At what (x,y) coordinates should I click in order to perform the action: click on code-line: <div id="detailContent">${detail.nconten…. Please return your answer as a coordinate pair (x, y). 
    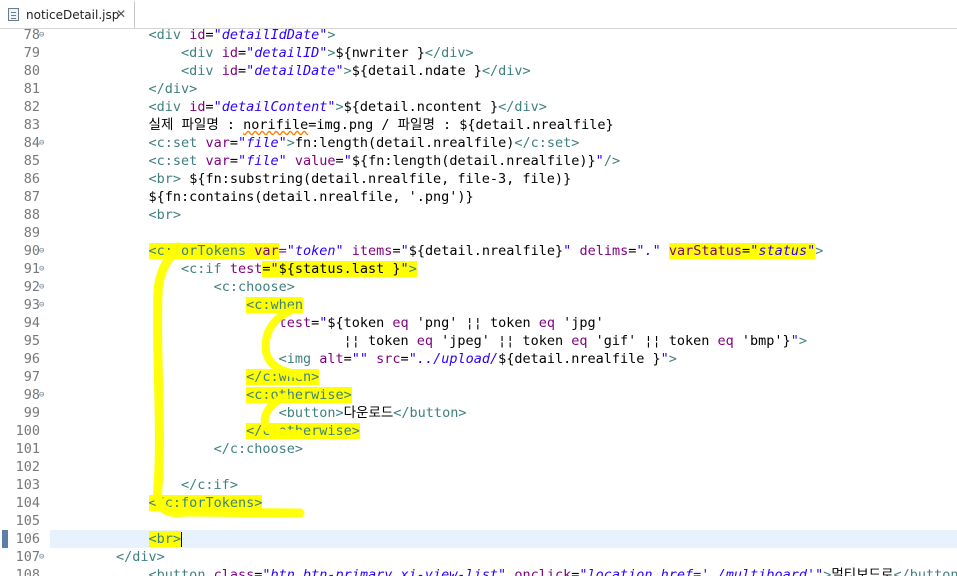
    Looking at the image, I should click on (299, 107).